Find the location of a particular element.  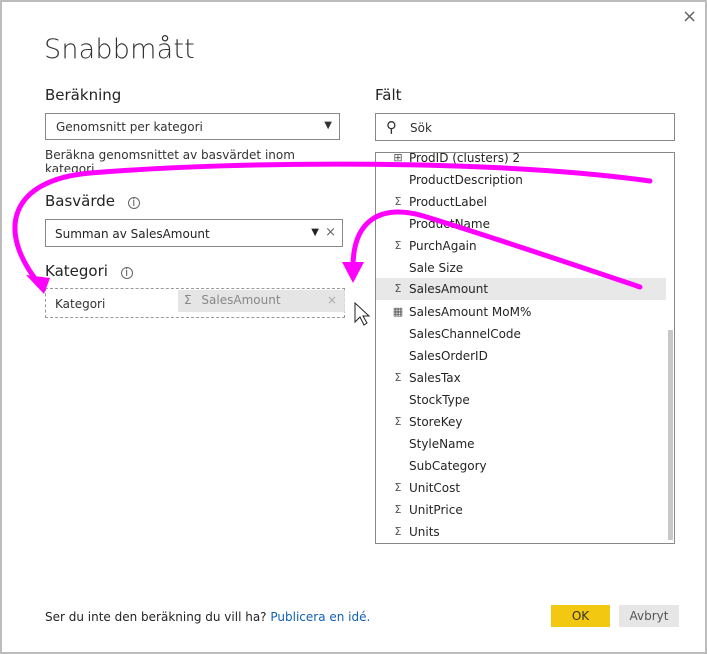

field-item: Σ UnitCost is located at coordinates (521, 488).